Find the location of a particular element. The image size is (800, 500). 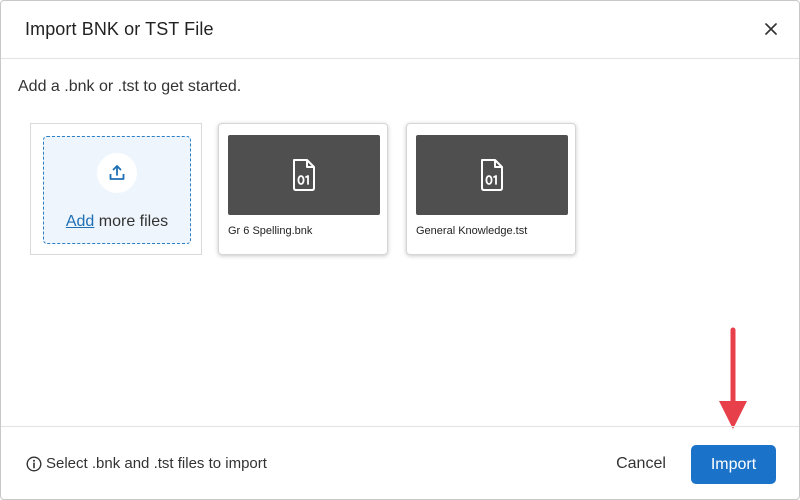

file-card: Gr 6 Spelling.bnk is located at coordinates (303, 189).